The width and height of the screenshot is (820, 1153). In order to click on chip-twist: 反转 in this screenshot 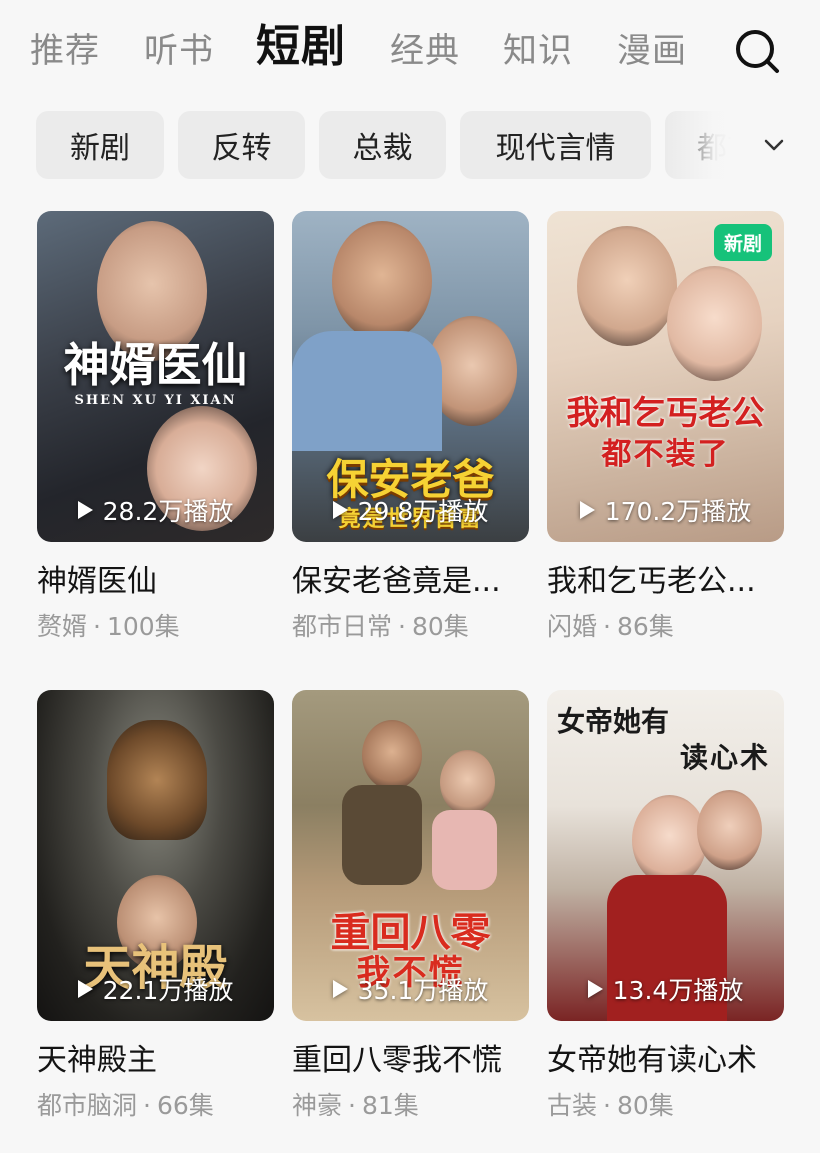, I will do `click(241, 145)`.